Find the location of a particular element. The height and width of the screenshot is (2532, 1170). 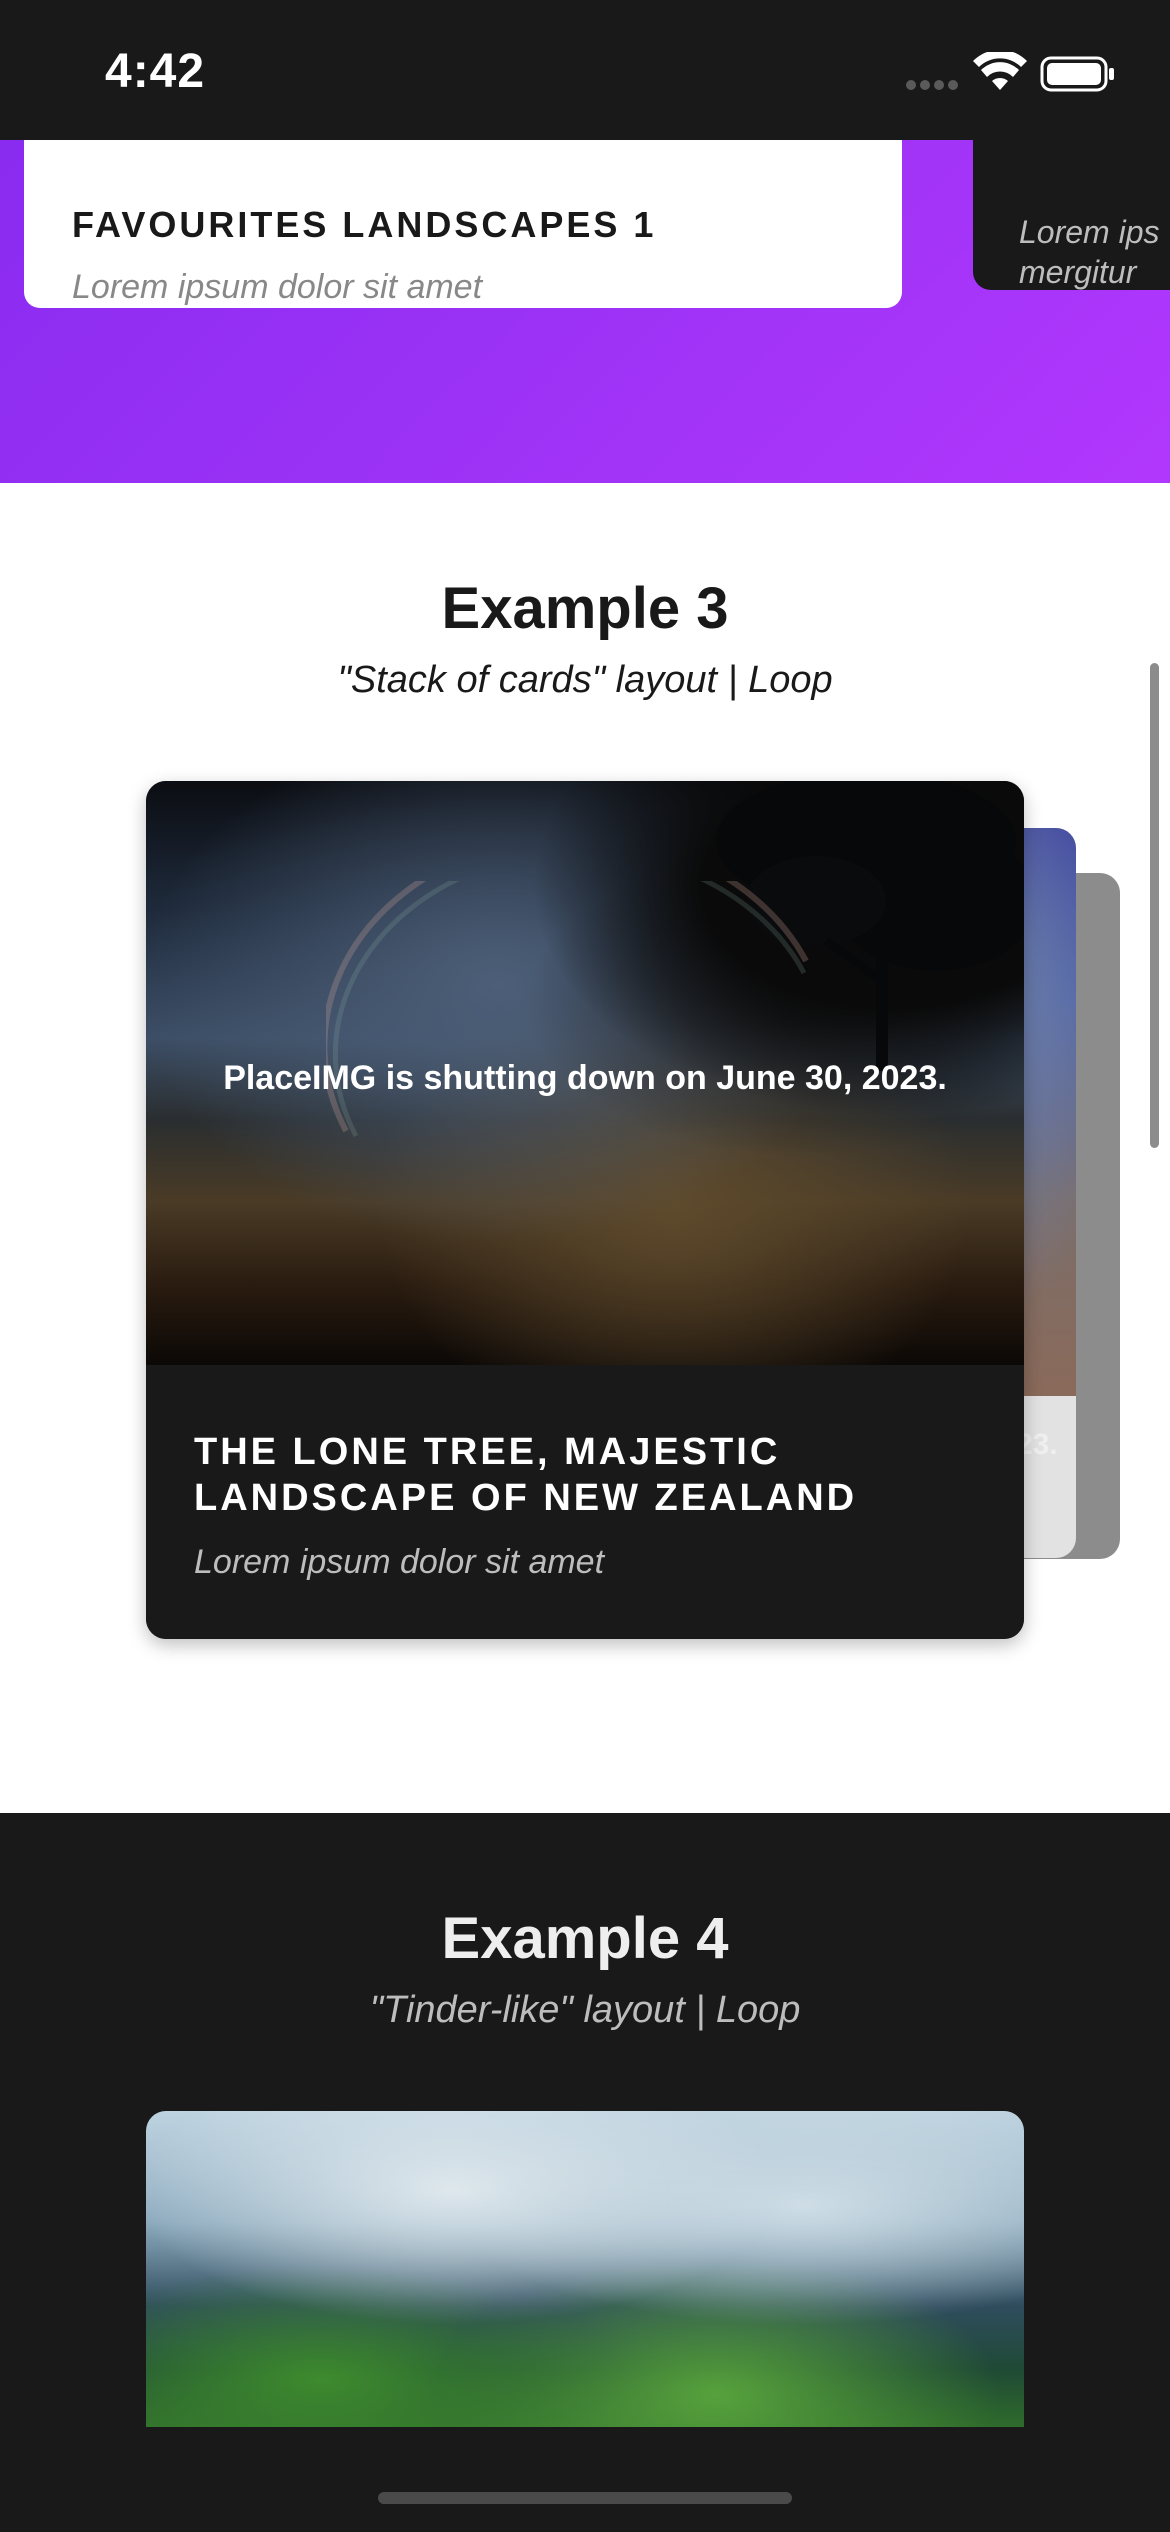

card-image is located at coordinates (585, 2269).